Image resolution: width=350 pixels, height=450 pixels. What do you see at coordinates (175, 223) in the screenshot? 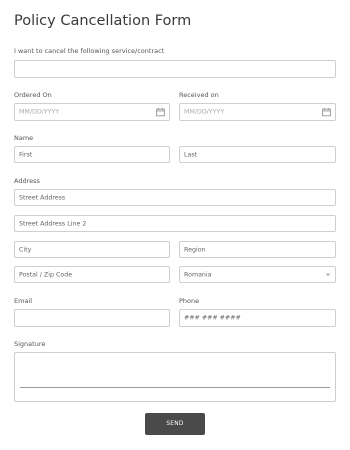
I see `street-address-line2-input: Street Address Line 2` at bounding box center [175, 223].